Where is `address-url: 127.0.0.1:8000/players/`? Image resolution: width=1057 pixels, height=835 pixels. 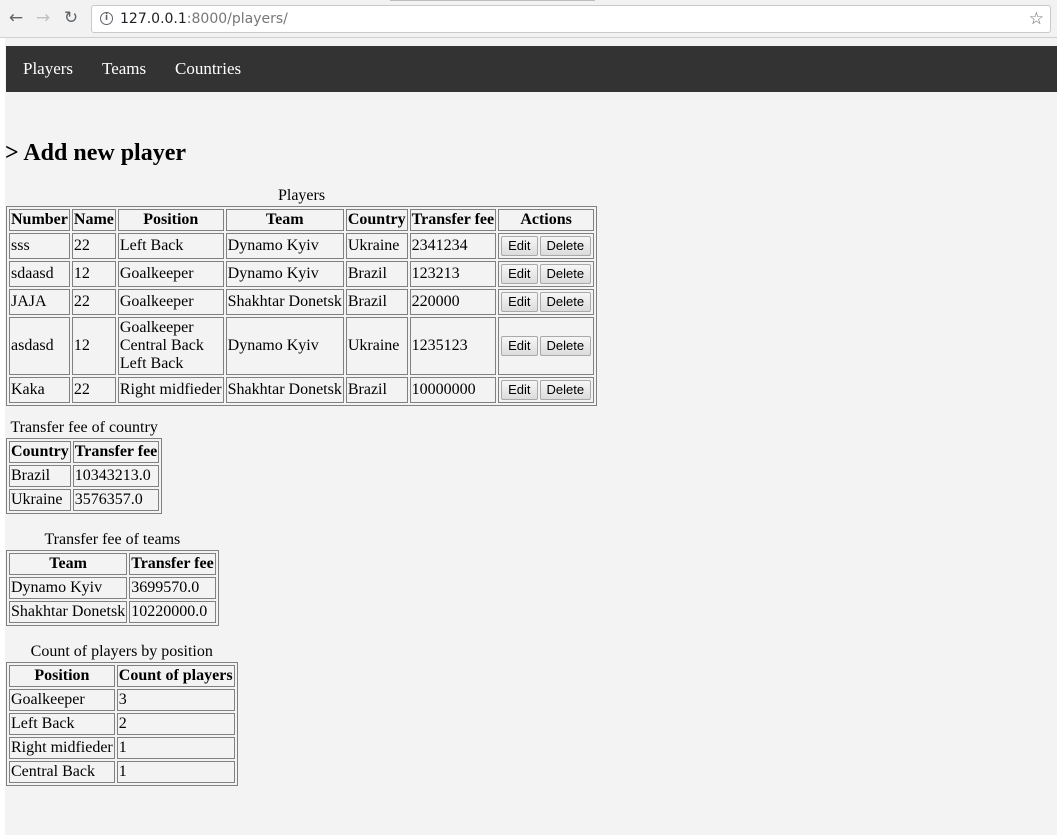
address-url: 127.0.0.1:8000/players/ is located at coordinates (204, 19).